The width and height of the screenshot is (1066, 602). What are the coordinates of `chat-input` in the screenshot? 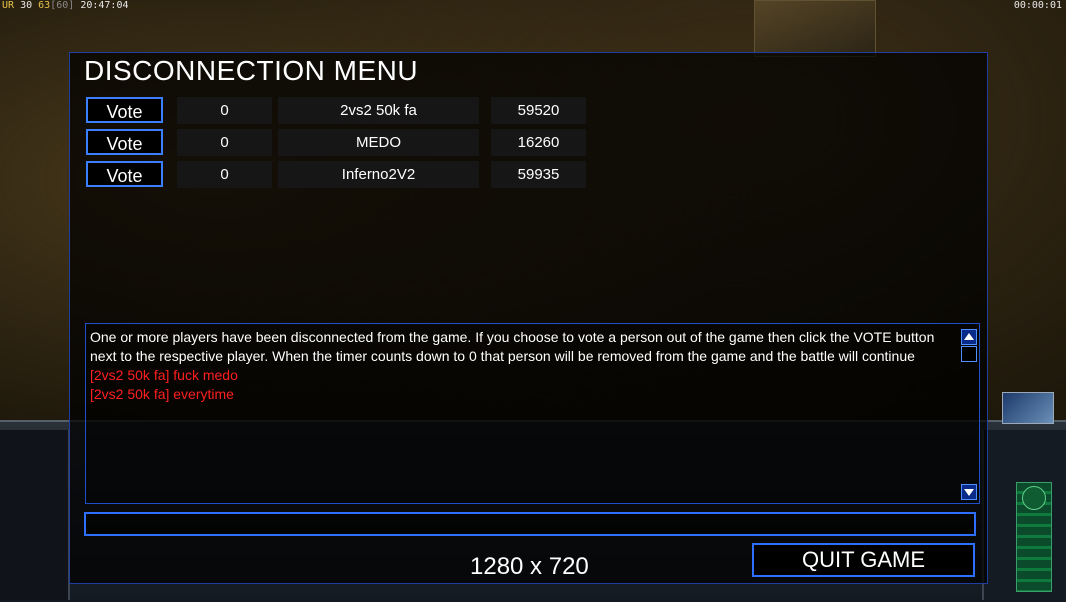 It's located at (530, 524).